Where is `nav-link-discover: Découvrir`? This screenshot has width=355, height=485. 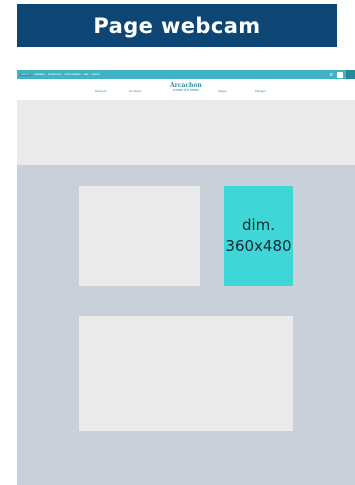
nav-link-discover: Découvrir is located at coordinates (101, 91).